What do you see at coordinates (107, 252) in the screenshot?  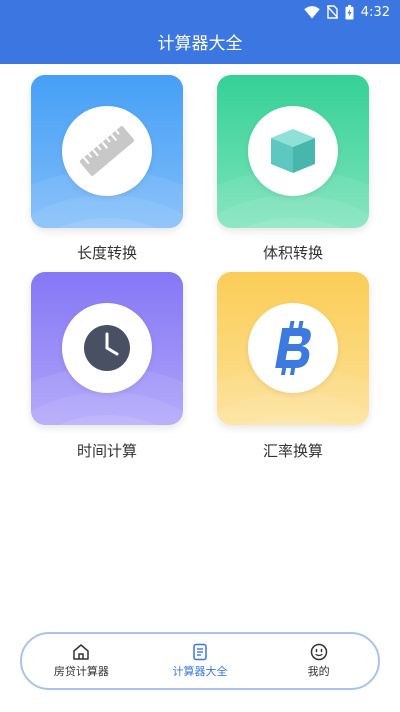 I see `length-convert-label: 长度转换` at bounding box center [107, 252].